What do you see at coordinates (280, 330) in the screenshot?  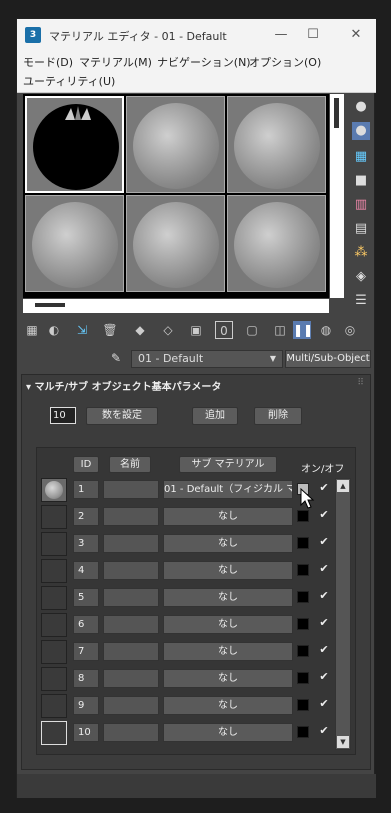 I see `show-end-result-icon: ◫` at bounding box center [280, 330].